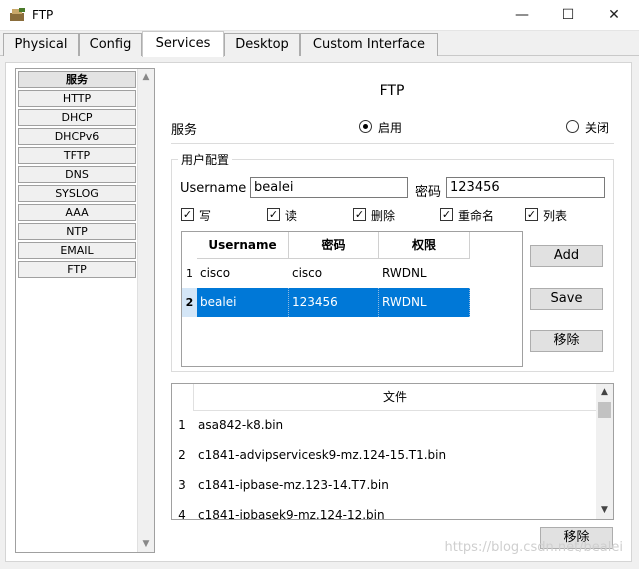  What do you see at coordinates (604, 392) in the screenshot?
I see `file-scroll-up-icon: ▲` at bounding box center [604, 392].